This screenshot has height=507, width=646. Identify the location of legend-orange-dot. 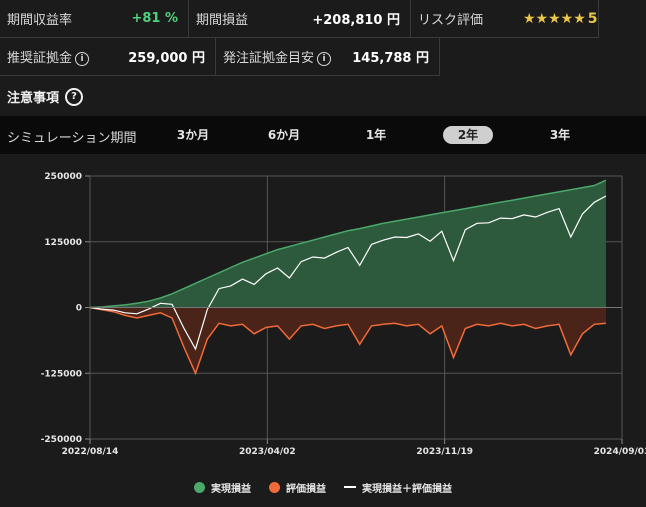
(274, 487).